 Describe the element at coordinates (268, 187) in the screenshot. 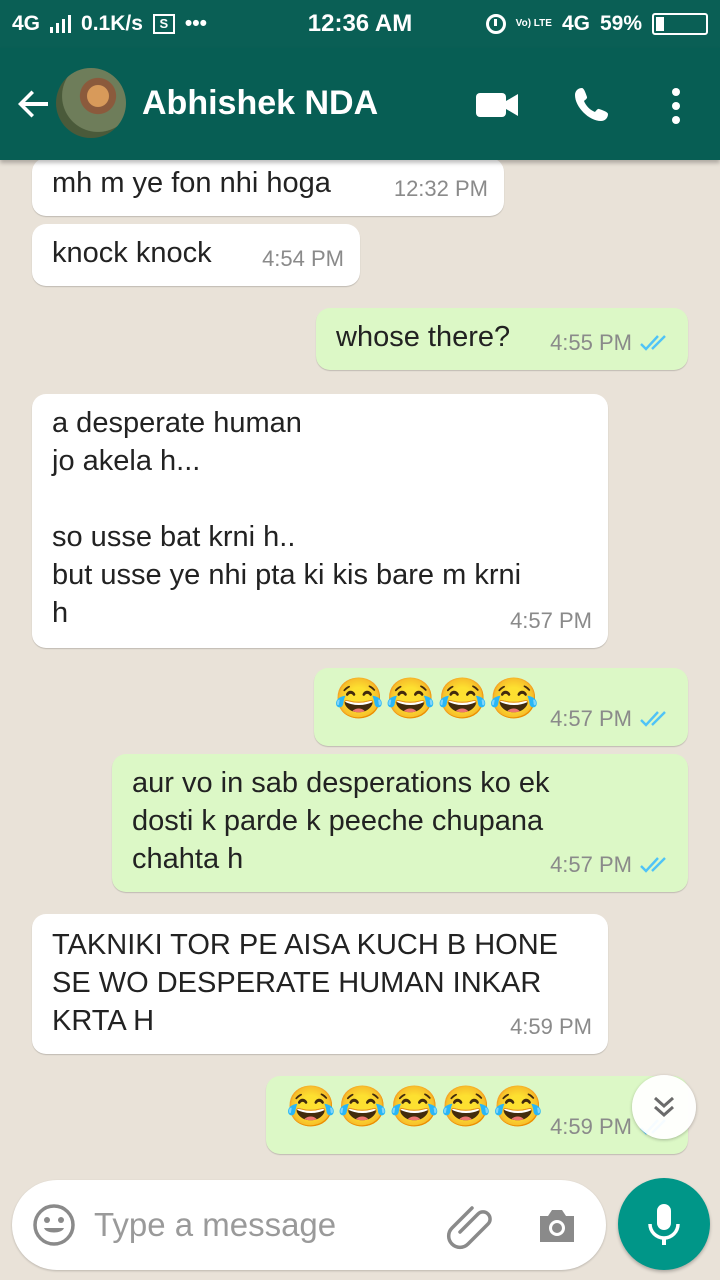

I see `message-bubble: mh m ye fon nhi hoga 12:32 PM` at that location.